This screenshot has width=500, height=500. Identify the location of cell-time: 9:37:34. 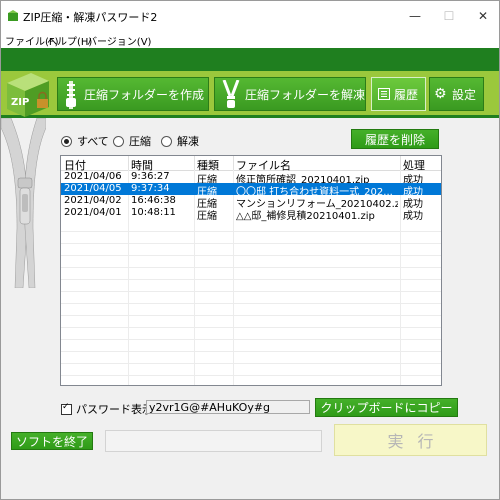
(150, 188).